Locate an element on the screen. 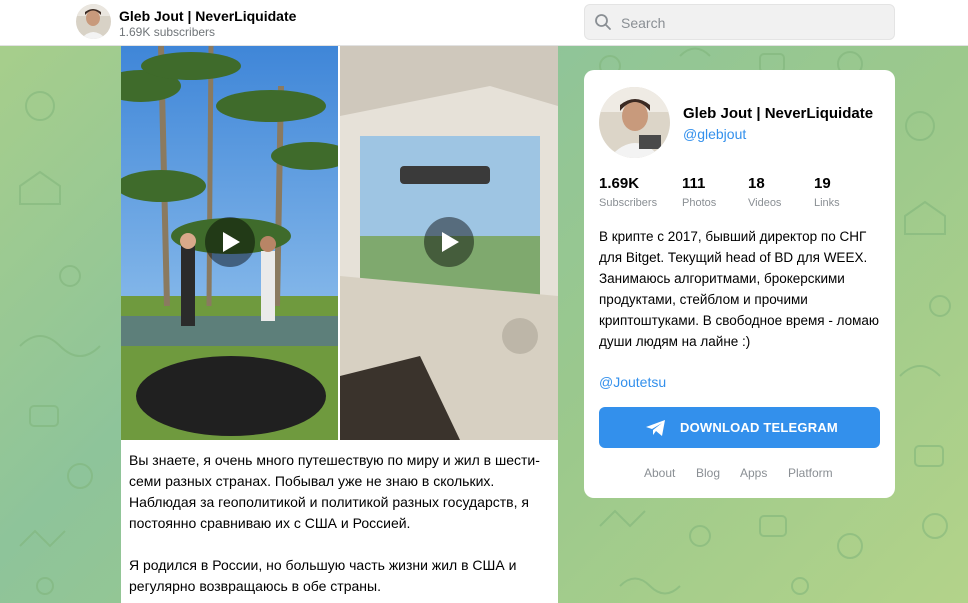  search-input is located at coordinates (756, 23).